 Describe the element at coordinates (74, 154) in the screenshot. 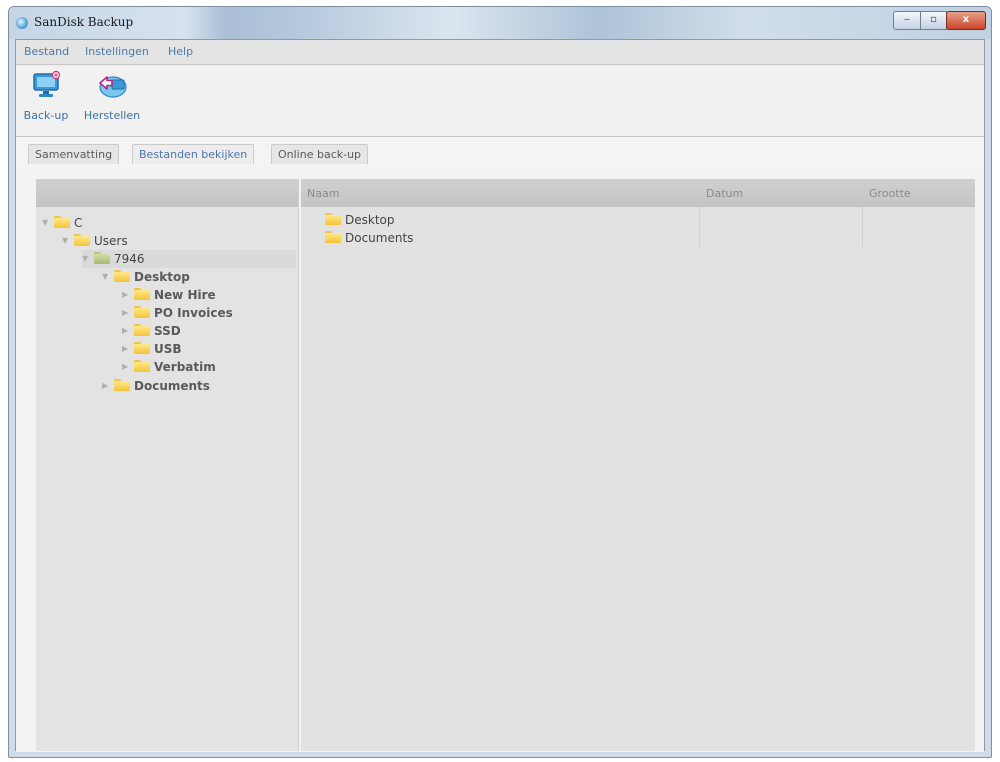

I see `tab-samenvatting: Samenvatting` at that location.